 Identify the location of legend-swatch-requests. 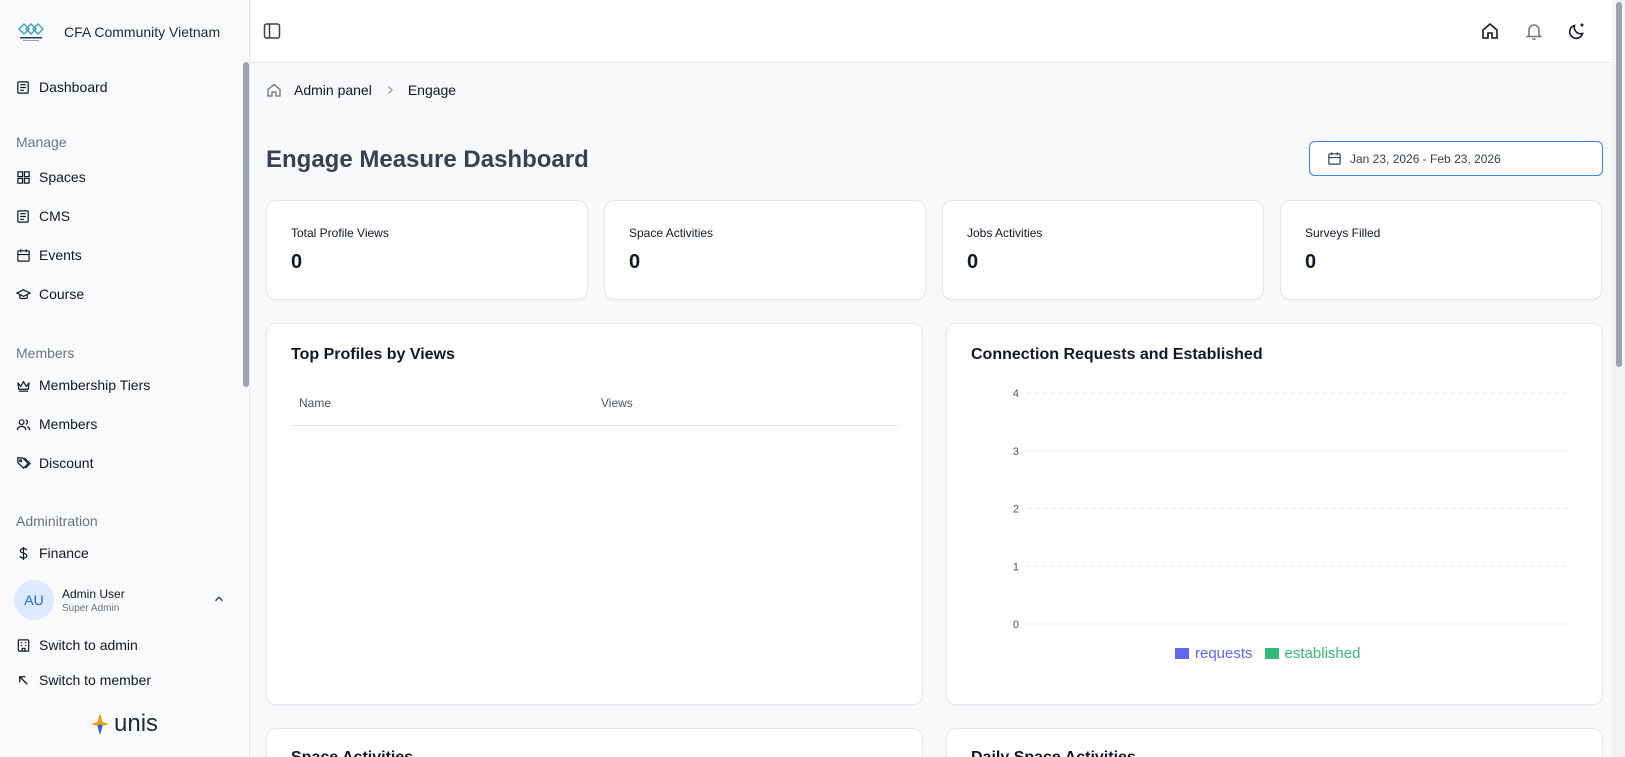
(1182, 653).